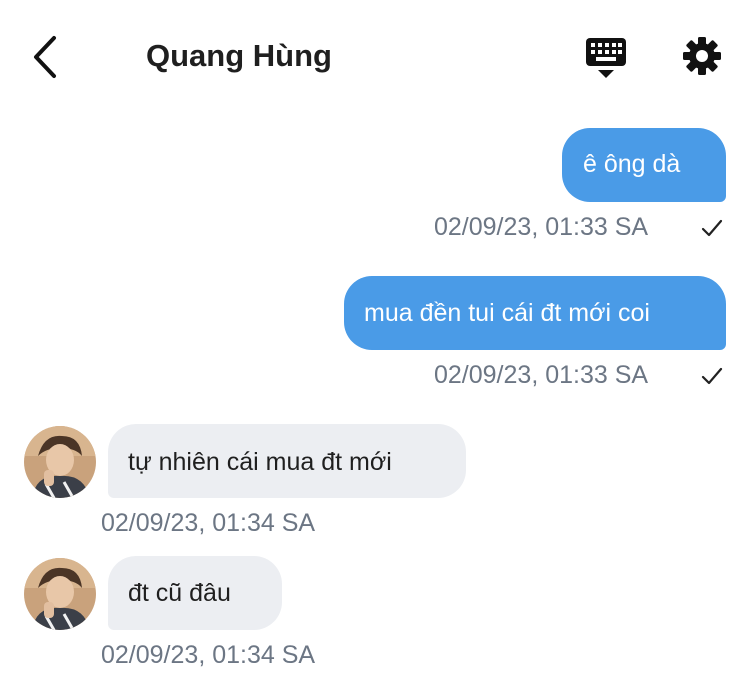  I want to click on message-text: mua đền tui cái đt mới coi, so click(507, 313).